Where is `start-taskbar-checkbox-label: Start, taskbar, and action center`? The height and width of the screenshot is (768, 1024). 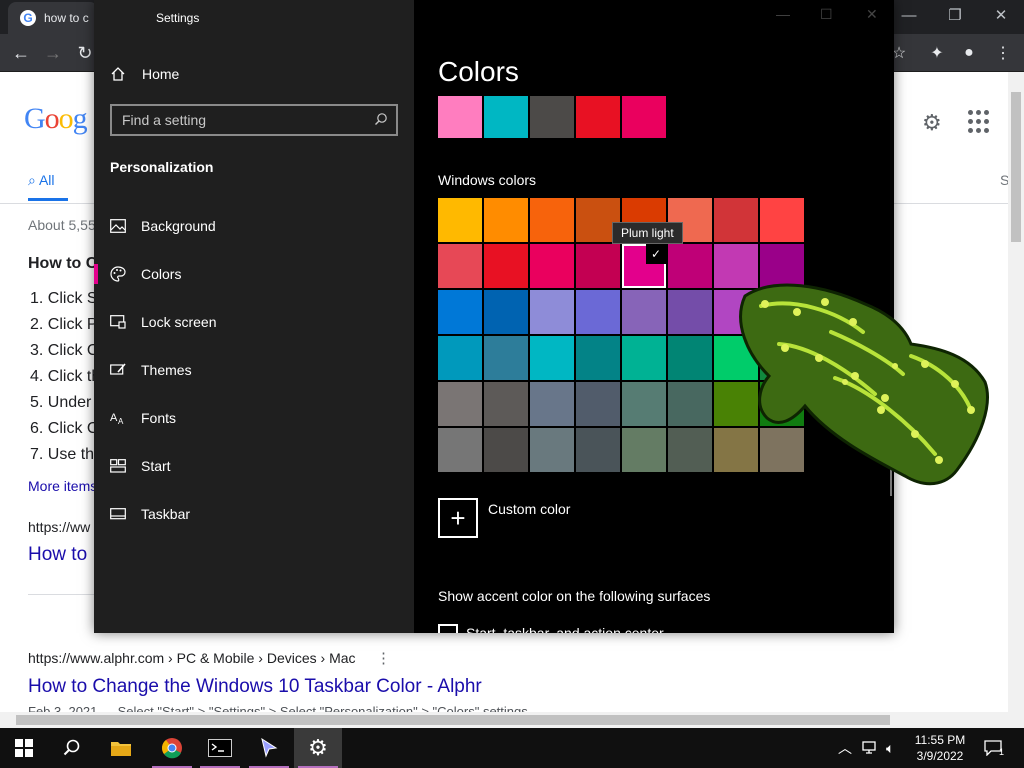 start-taskbar-checkbox-label: Start, taskbar, and action center is located at coordinates (565, 629).